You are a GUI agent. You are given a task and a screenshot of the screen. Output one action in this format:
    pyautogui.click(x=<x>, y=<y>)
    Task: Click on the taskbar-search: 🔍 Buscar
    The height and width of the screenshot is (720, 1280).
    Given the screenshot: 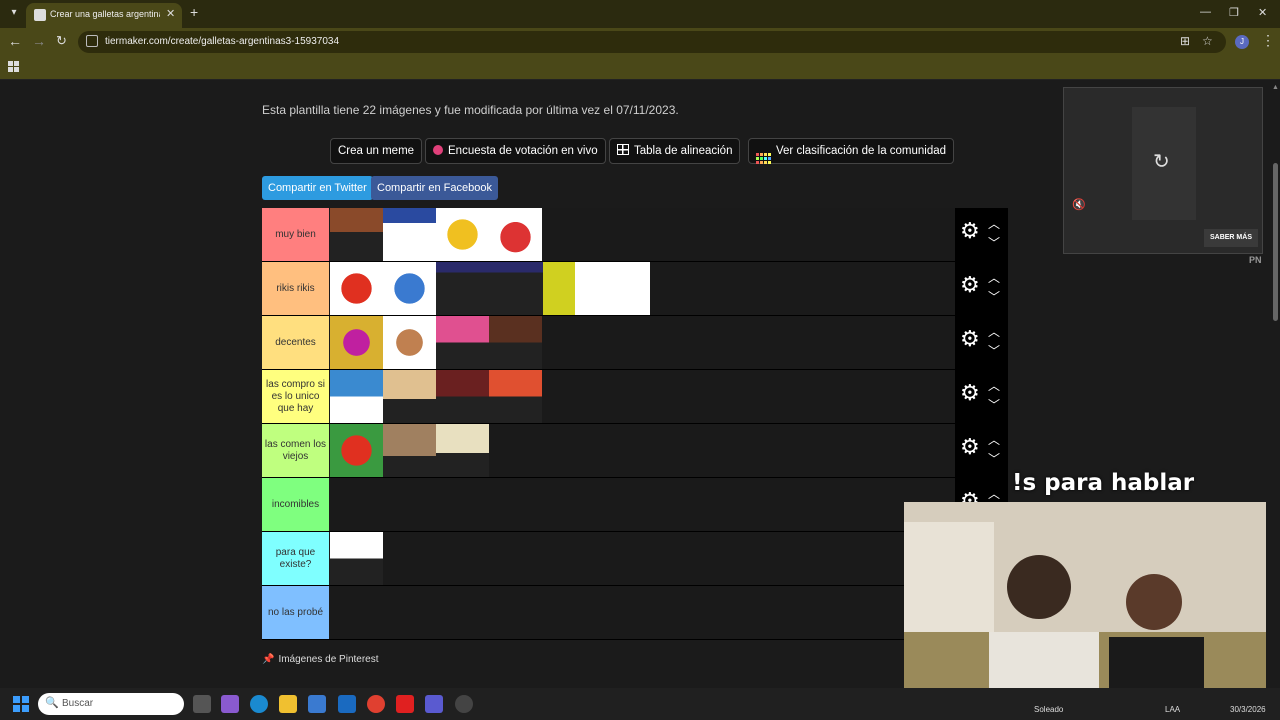 What is the action you would take?
    pyautogui.click(x=111, y=704)
    